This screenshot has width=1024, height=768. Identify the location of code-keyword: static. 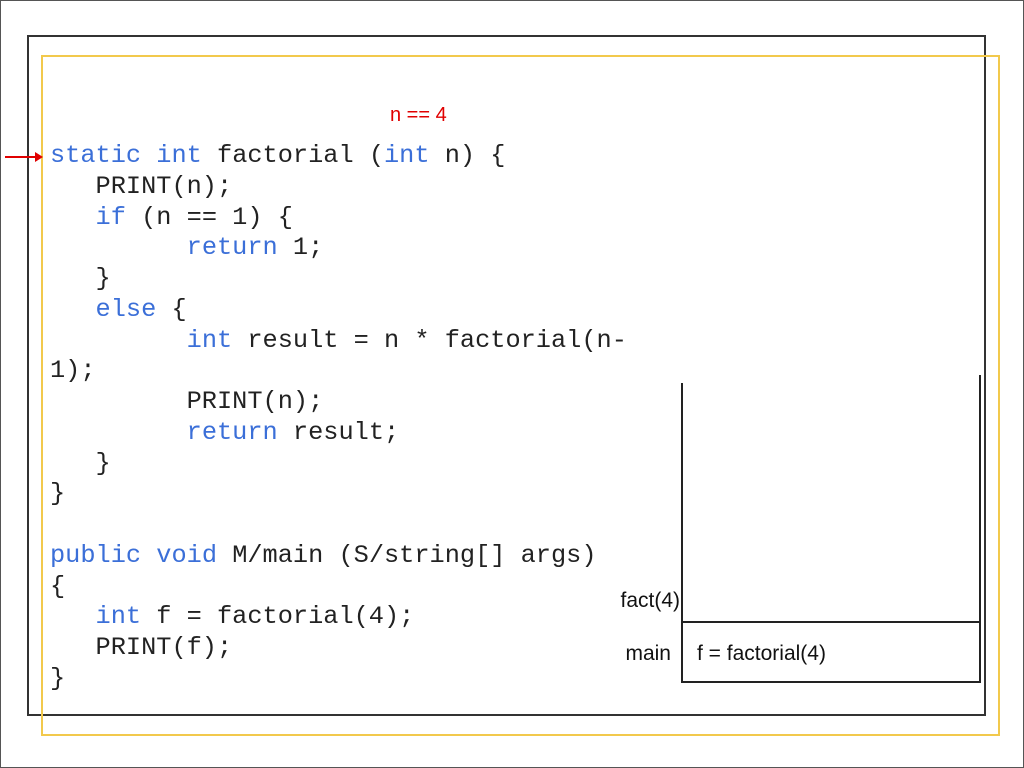
(96, 155).